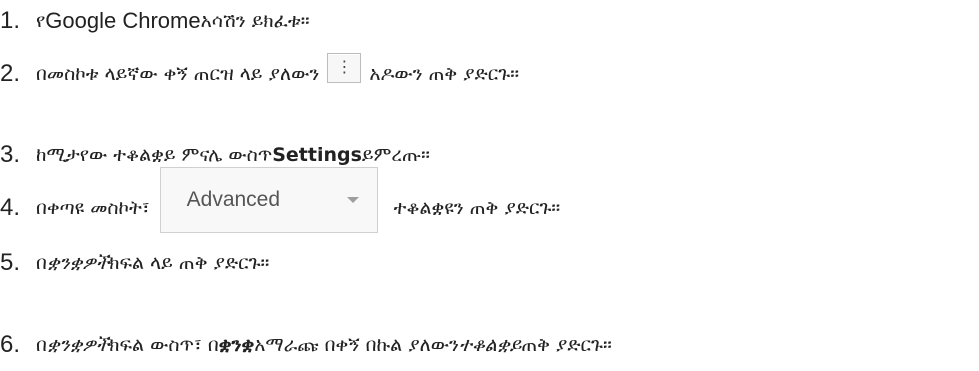  Describe the element at coordinates (317, 155) in the screenshot. I see `settings-label: Settings` at that location.